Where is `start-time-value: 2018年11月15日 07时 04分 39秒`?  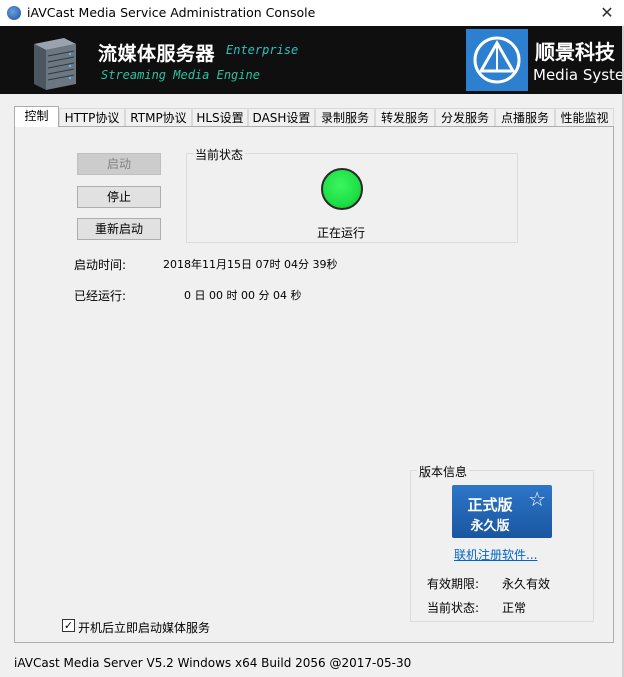
start-time-value: 2018年11月15日 07时 04分 39秒 is located at coordinates (250, 264).